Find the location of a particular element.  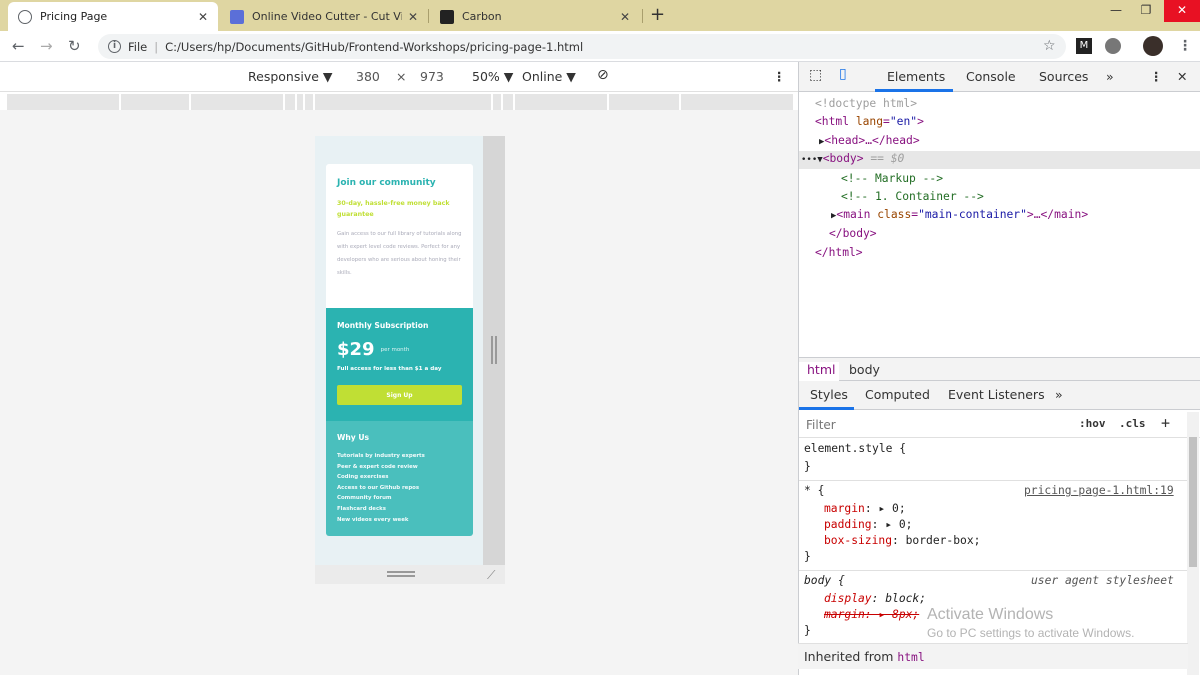

close-devtools-icon: ✕ is located at coordinates (1182, 76).